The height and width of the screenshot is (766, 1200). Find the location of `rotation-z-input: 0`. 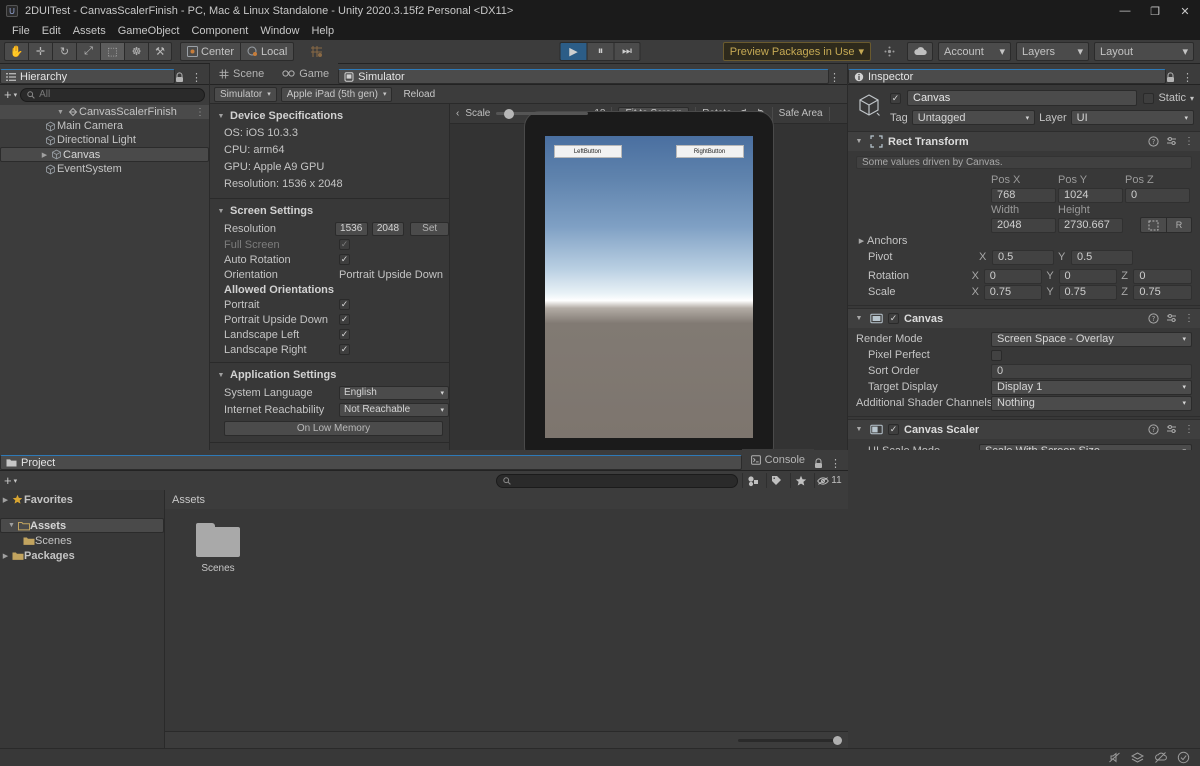

rotation-z-input: 0 is located at coordinates (1163, 276).